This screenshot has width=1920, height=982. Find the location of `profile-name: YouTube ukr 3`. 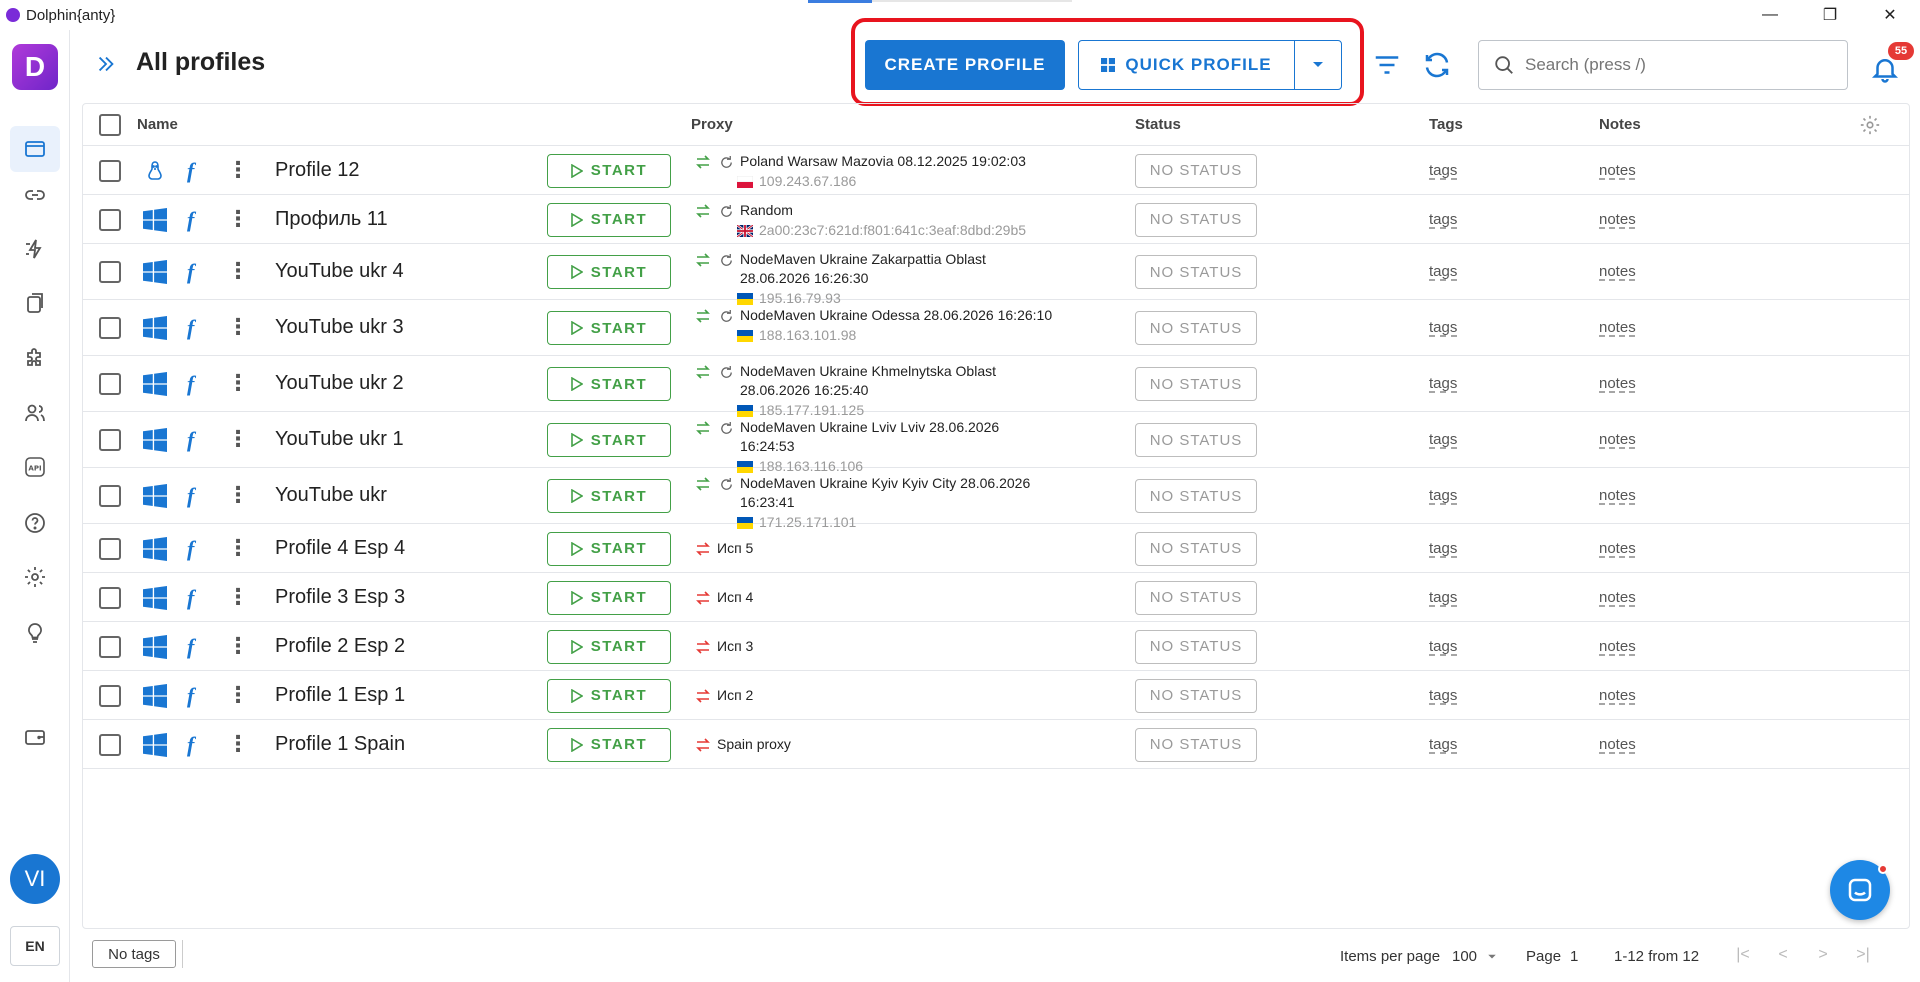

profile-name: YouTube ukr 3 is located at coordinates (339, 327).